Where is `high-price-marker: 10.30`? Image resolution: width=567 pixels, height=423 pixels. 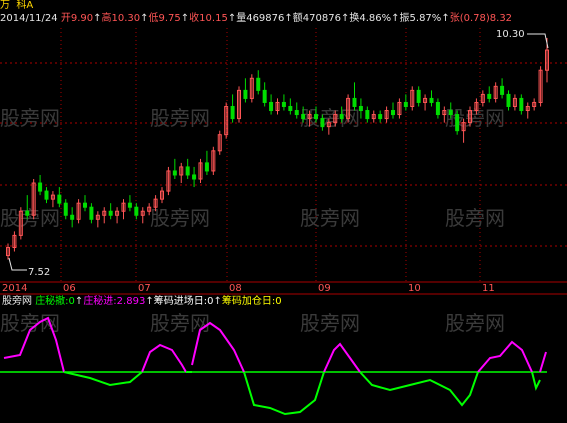
high-price-marker: 10.30 is located at coordinates (510, 34).